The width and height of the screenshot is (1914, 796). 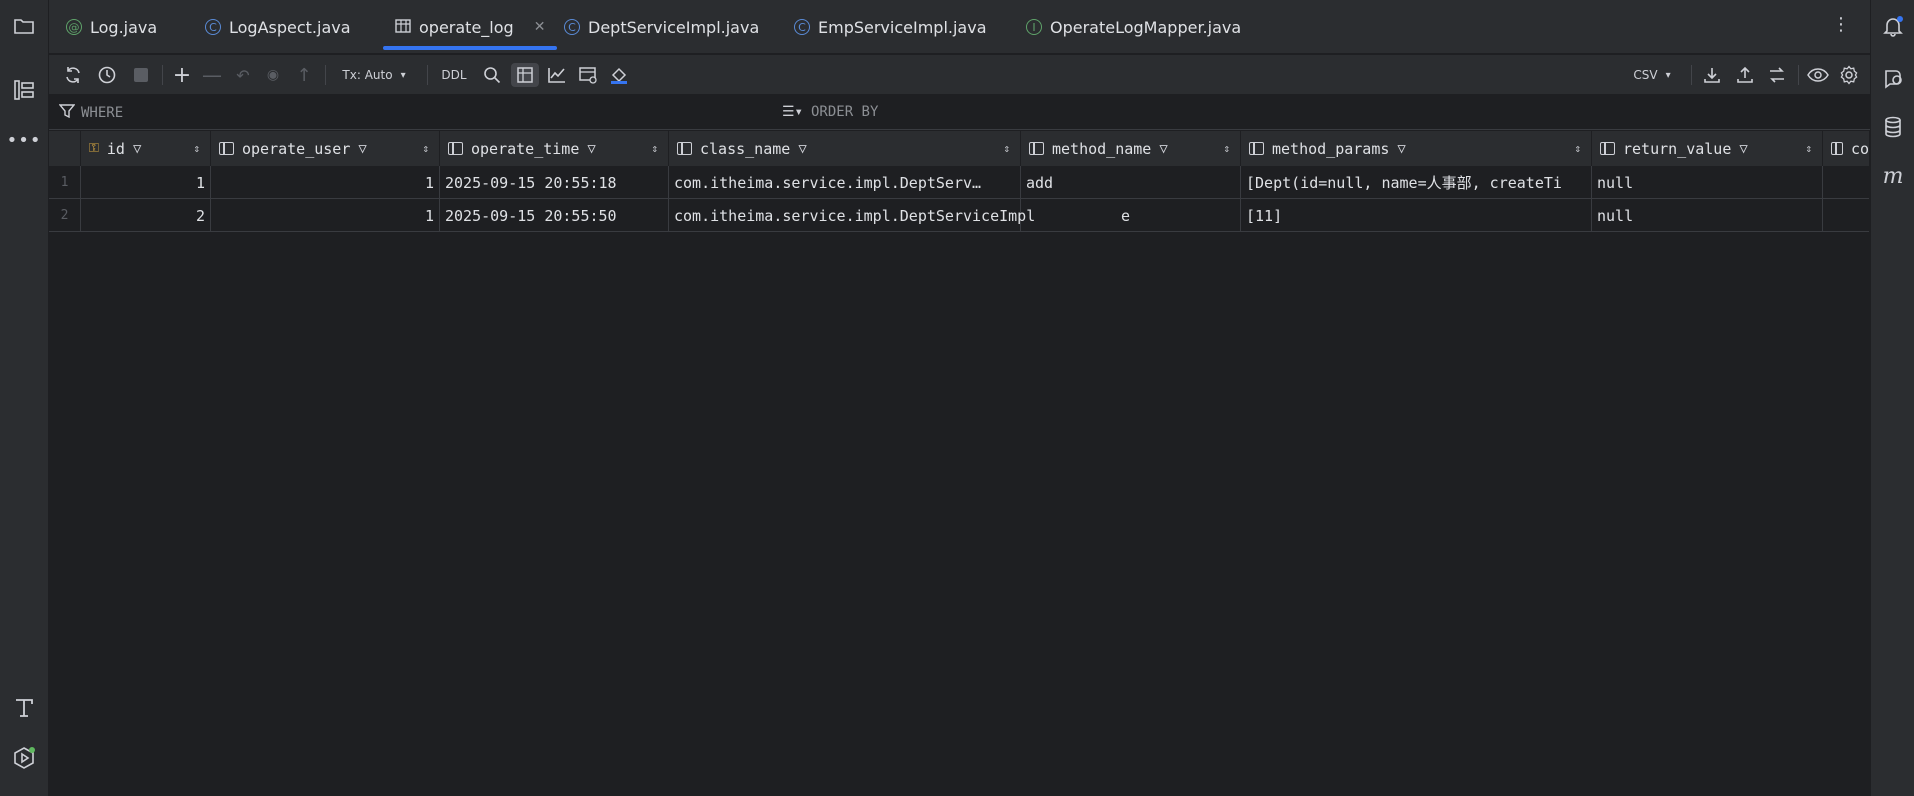 What do you see at coordinates (24, 26) in the screenshot?
I see `project-folder-icon` at bounding box center [24, 26].